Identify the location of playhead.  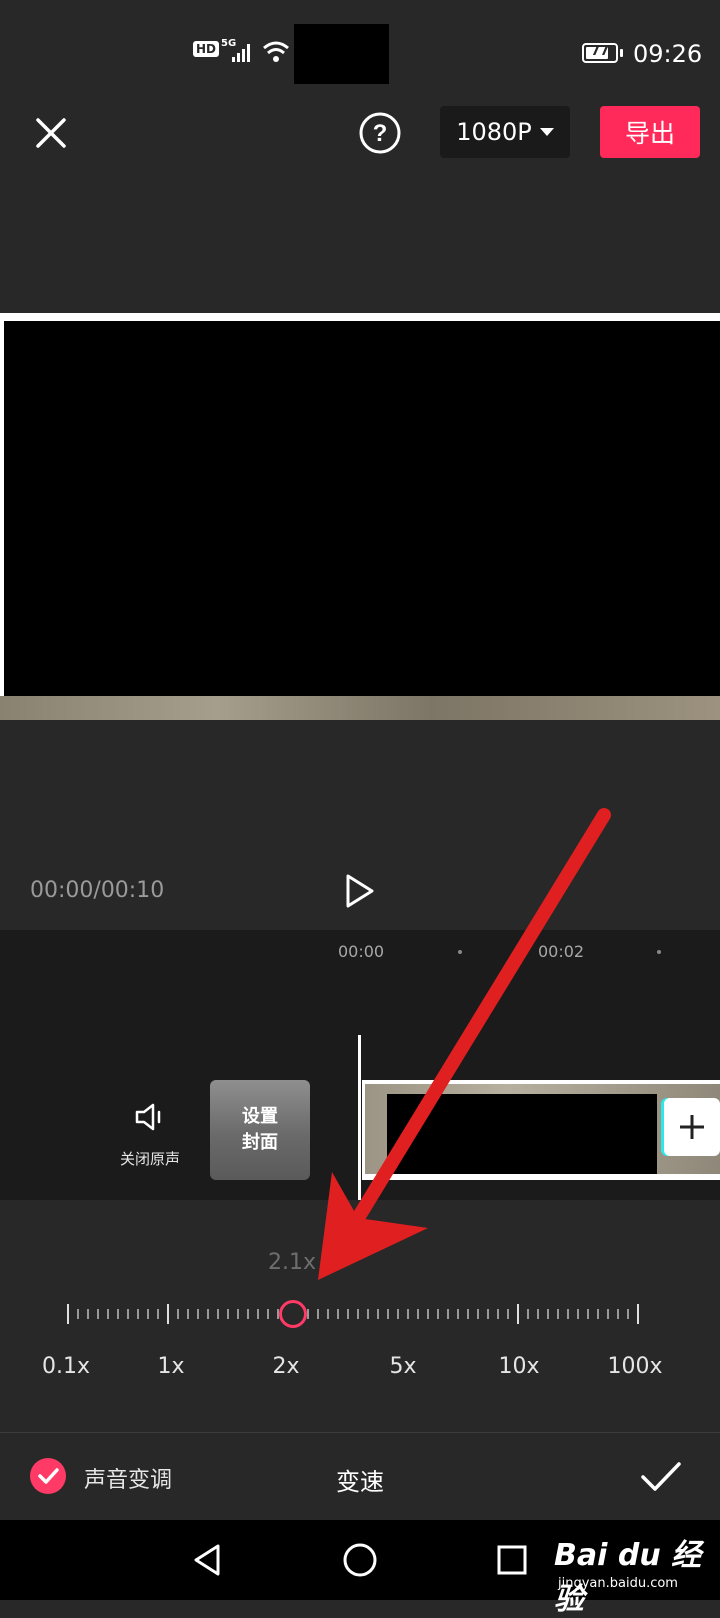
(359, 1117).